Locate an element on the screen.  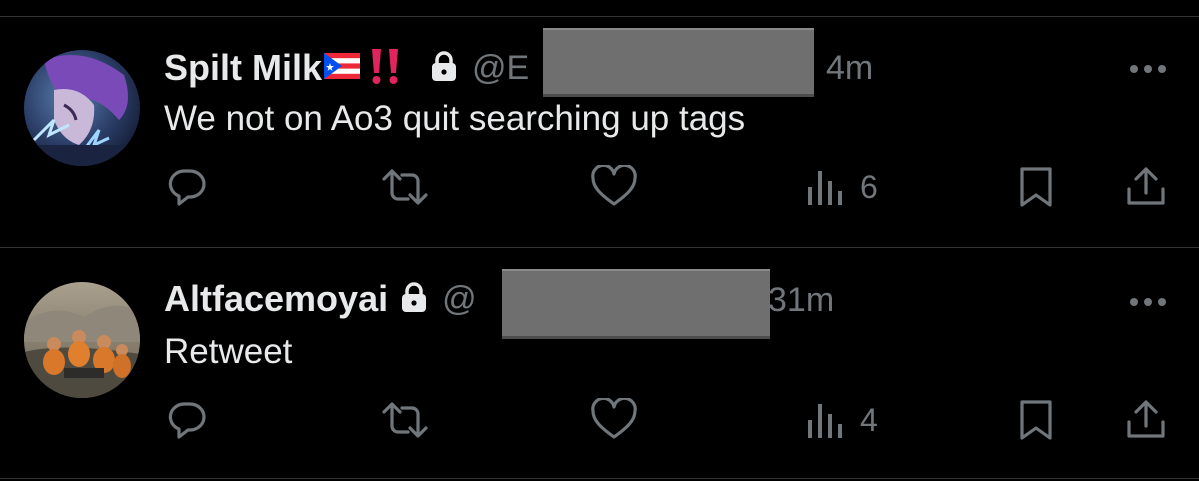
double-exclamation-icon is located at coordinates (385, 68).